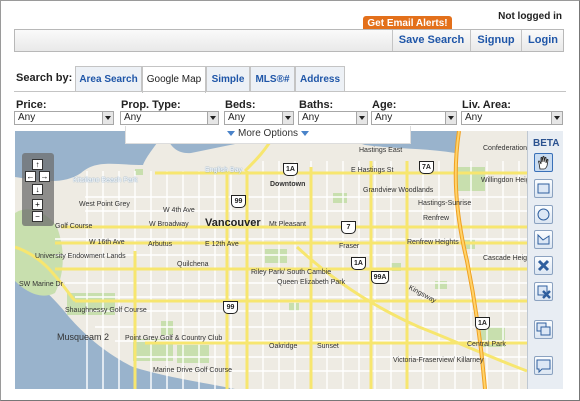 The height and width of the screenshot is (401, 580). I want to click on circle-tool-icon, so click(543, 214).